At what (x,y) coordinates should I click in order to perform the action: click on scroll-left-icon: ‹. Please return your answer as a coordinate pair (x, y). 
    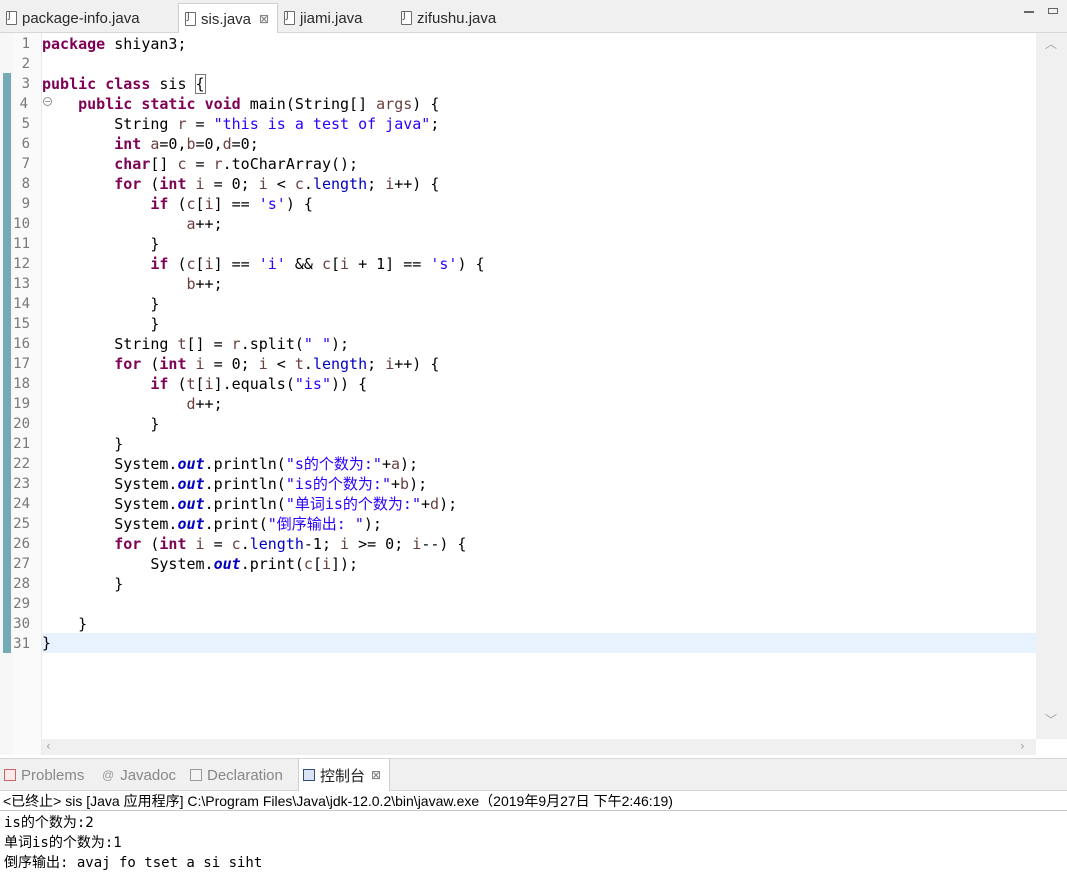
    Looking at the image, I should click on (48, 746).